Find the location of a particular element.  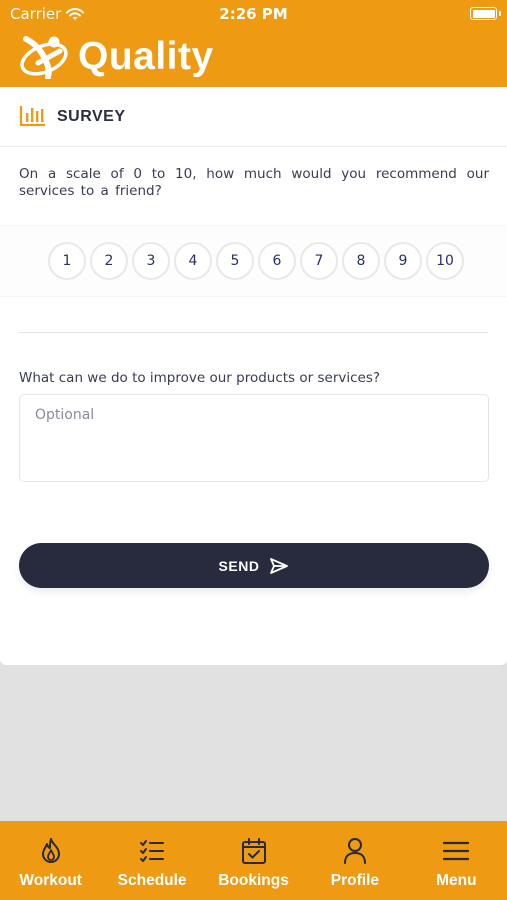

flame-icon is located at coordinates (50, 850).